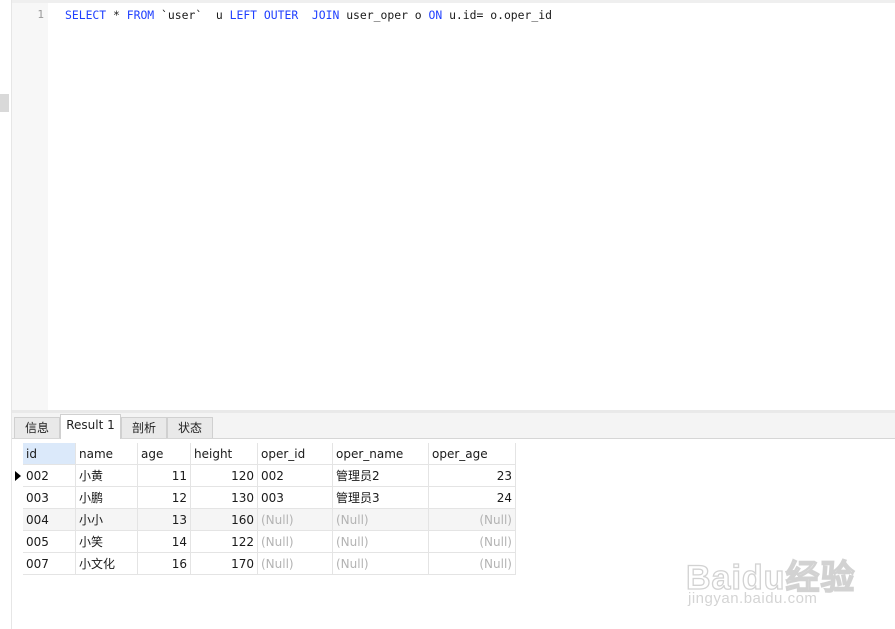 The image size is (895, 629). I want to click on cell-id: 005, so click(49, 542).